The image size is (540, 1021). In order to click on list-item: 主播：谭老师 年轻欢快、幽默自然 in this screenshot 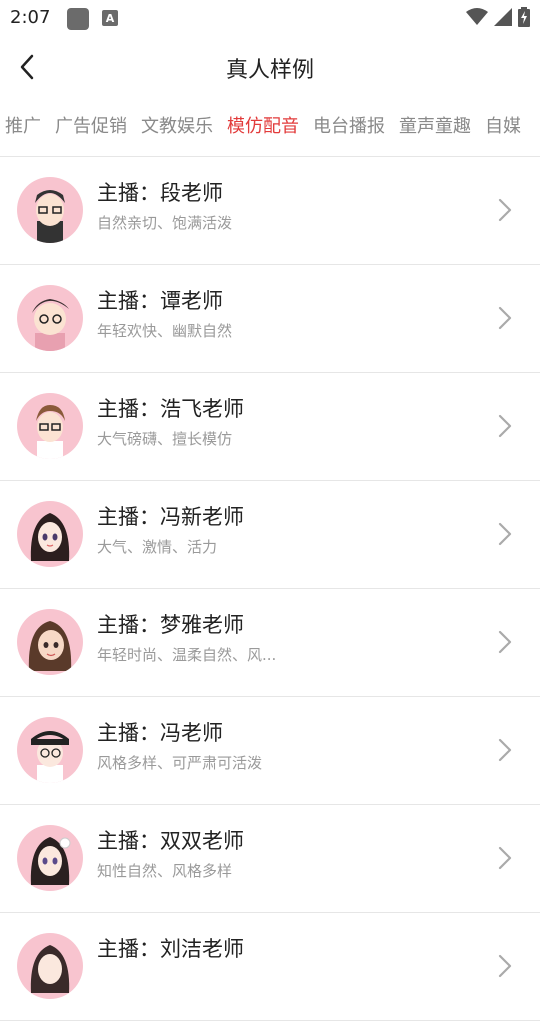, I will do `click(270, 319)`.